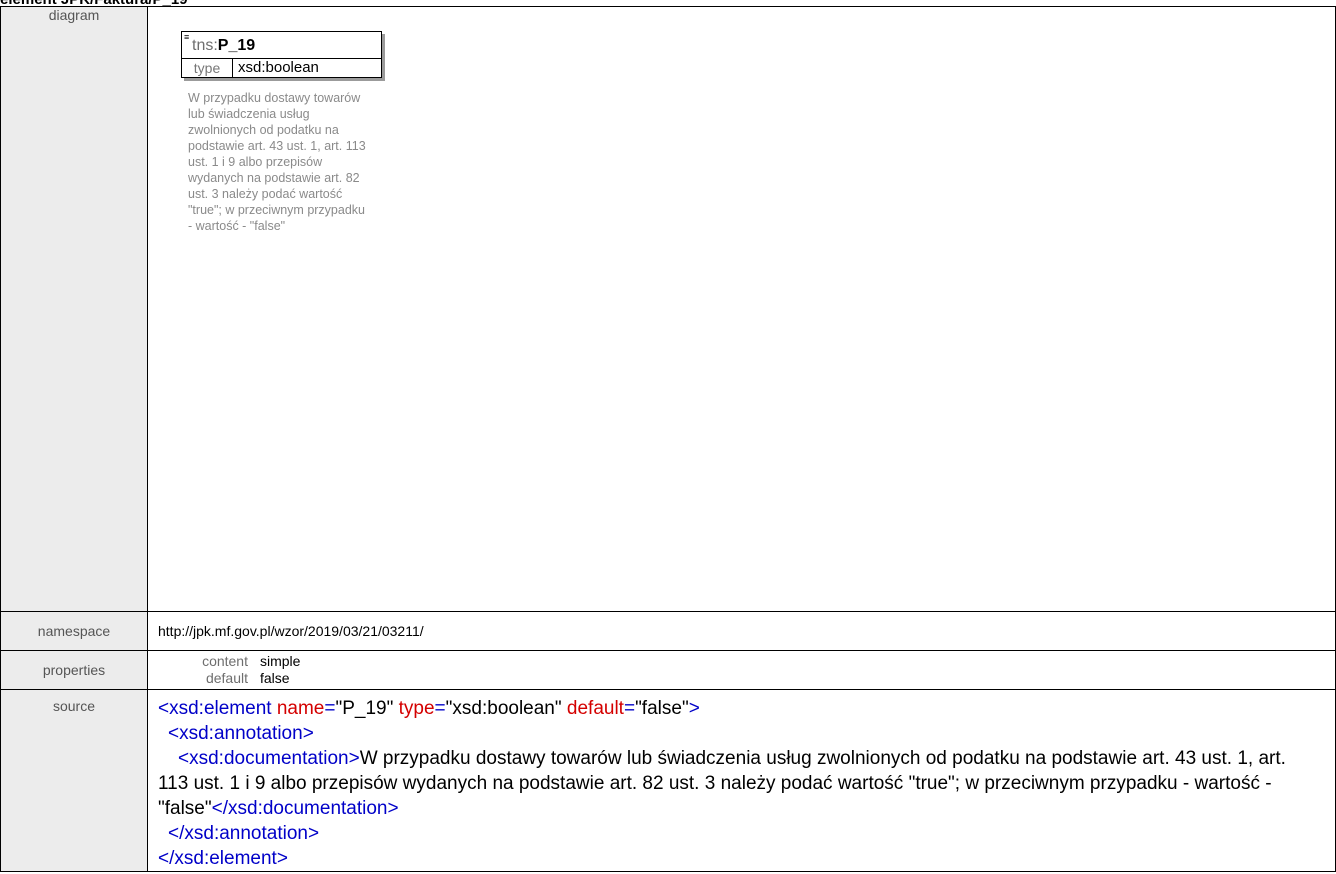 This screenshot has height=874, width=1336. What do you see at coordinates (74, 780) in the screenshot?
I see `source-label: source` at bounding box center [74, 780].